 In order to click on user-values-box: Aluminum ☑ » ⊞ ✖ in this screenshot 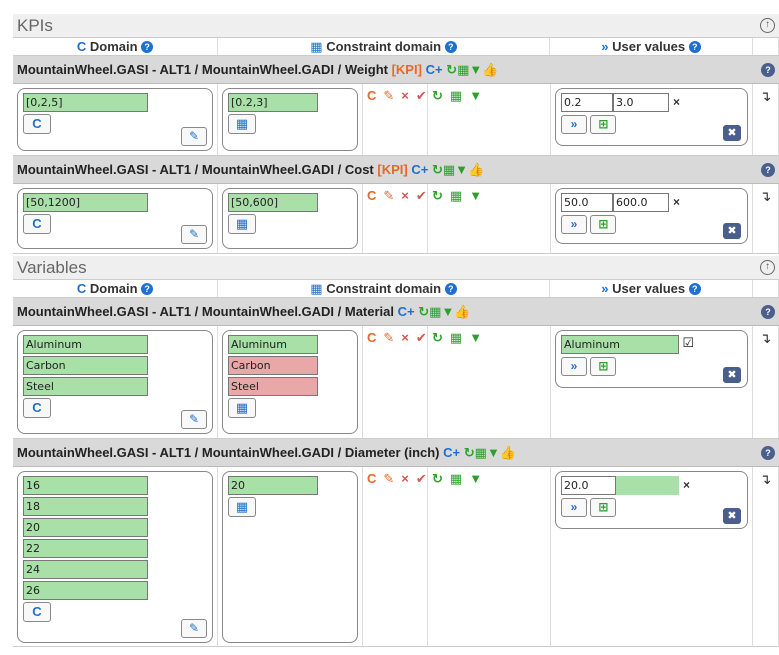, I will do `click(651, 359)`.